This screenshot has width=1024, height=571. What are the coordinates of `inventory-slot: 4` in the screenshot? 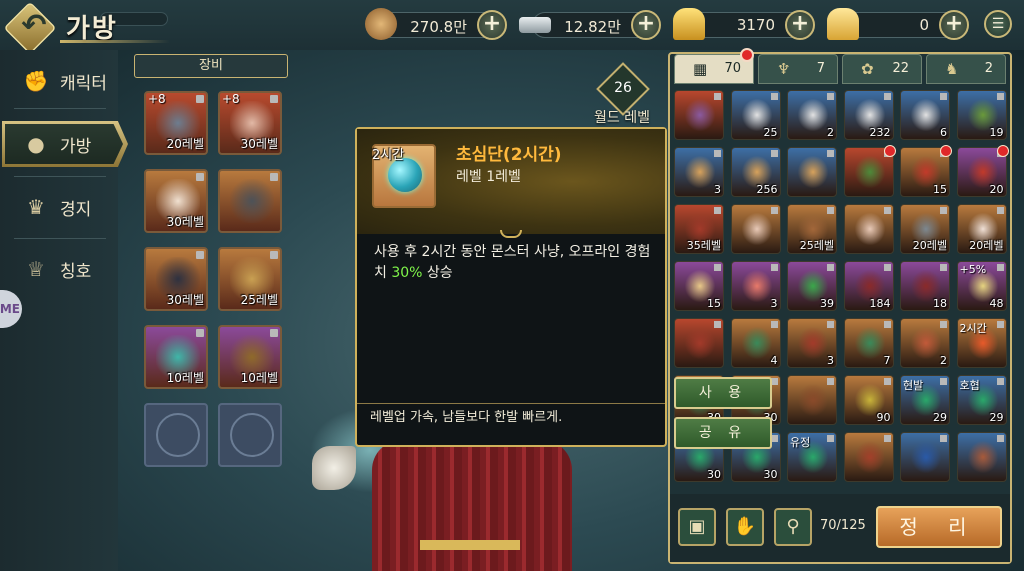 It's located at (755, 343).